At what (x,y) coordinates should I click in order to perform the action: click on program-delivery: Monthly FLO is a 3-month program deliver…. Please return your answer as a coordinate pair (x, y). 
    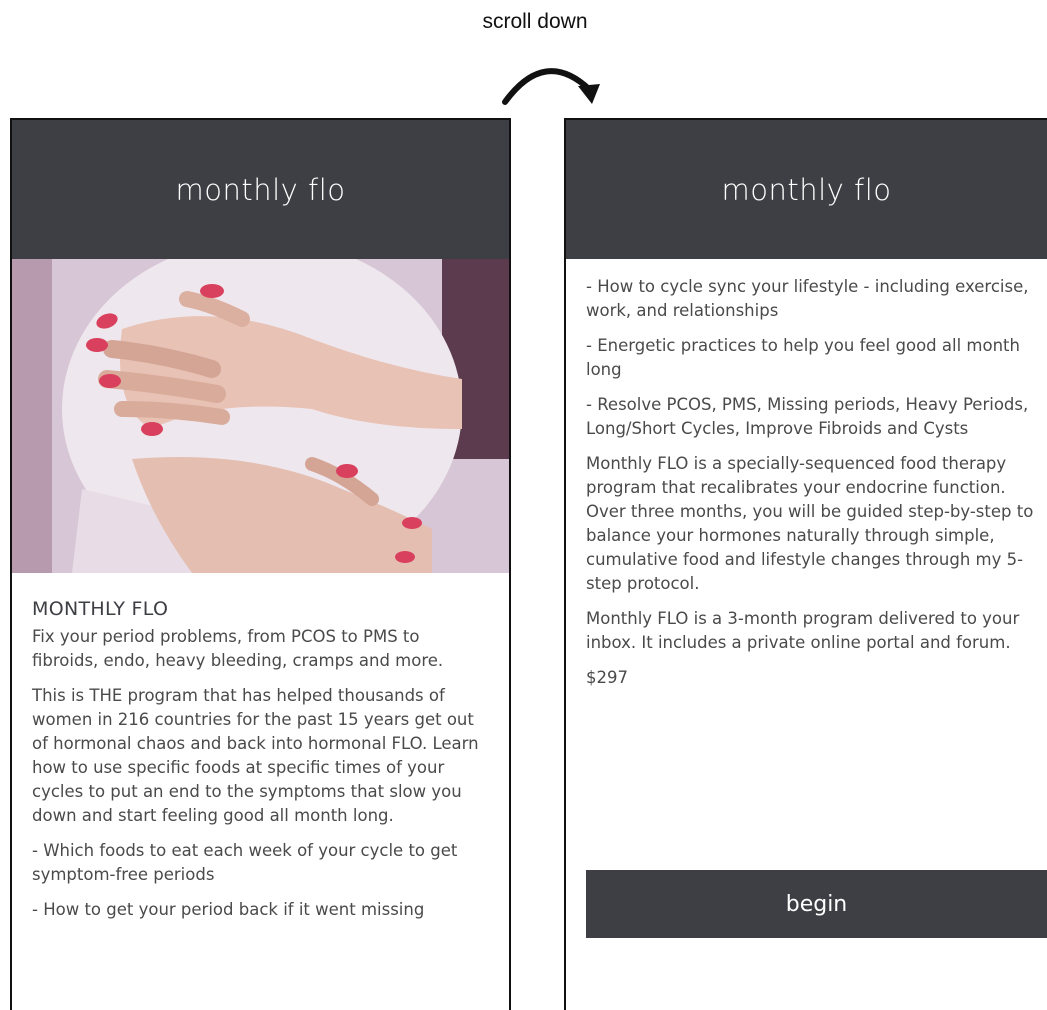
    Looking at the image, I should click on (803, 630).